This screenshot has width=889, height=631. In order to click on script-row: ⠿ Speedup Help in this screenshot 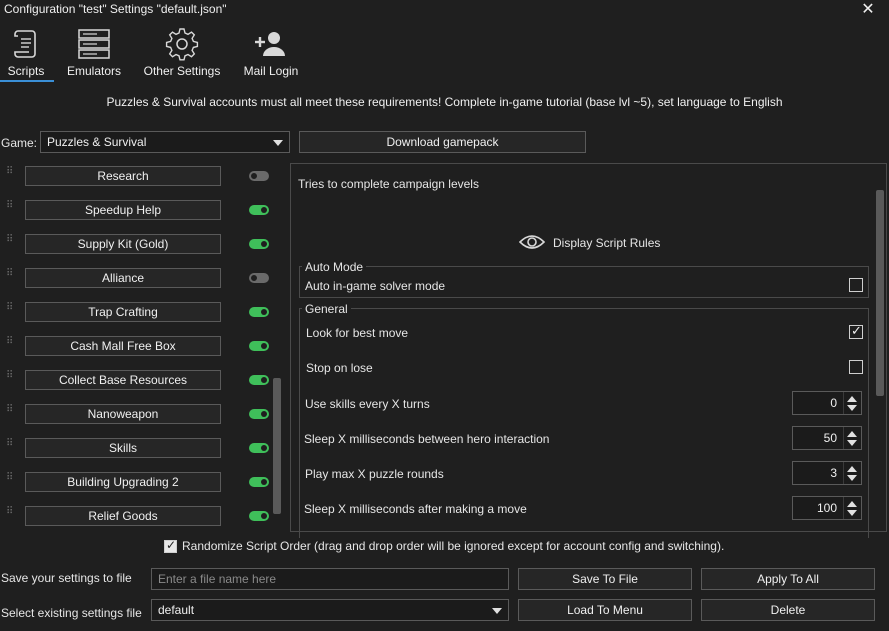, I will do `click(135, 214)`.